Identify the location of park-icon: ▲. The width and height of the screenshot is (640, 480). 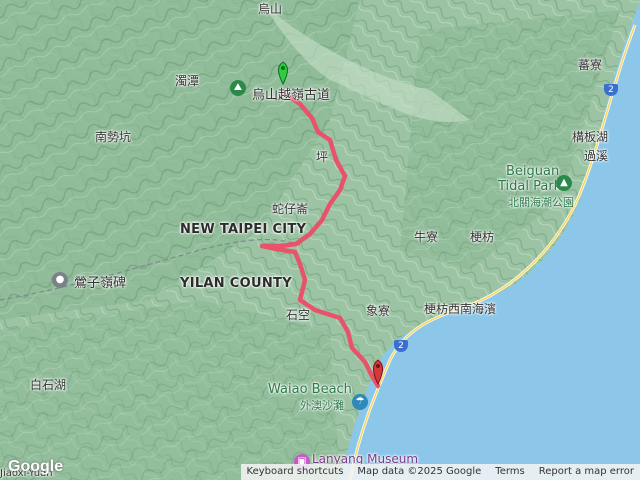
(564, 183).